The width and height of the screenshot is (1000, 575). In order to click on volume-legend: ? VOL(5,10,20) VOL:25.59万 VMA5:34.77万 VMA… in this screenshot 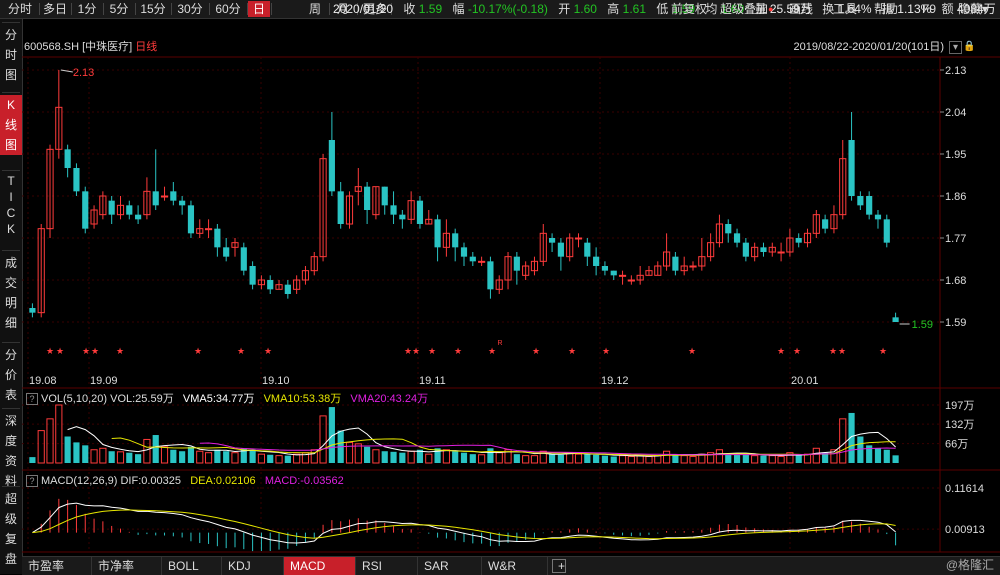, I will do `click(227, 399)`.